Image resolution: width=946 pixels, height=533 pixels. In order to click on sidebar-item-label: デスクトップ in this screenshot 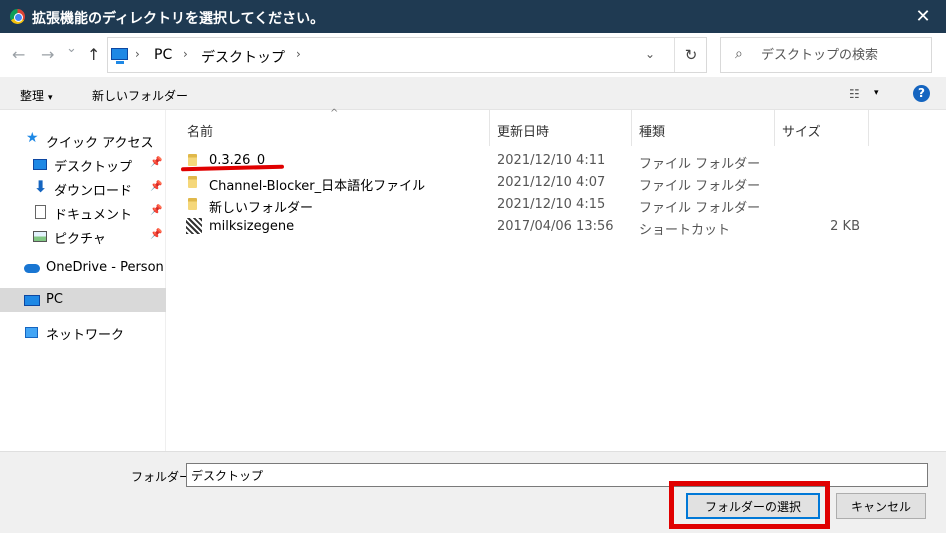, I will do `click(93, 167)`.